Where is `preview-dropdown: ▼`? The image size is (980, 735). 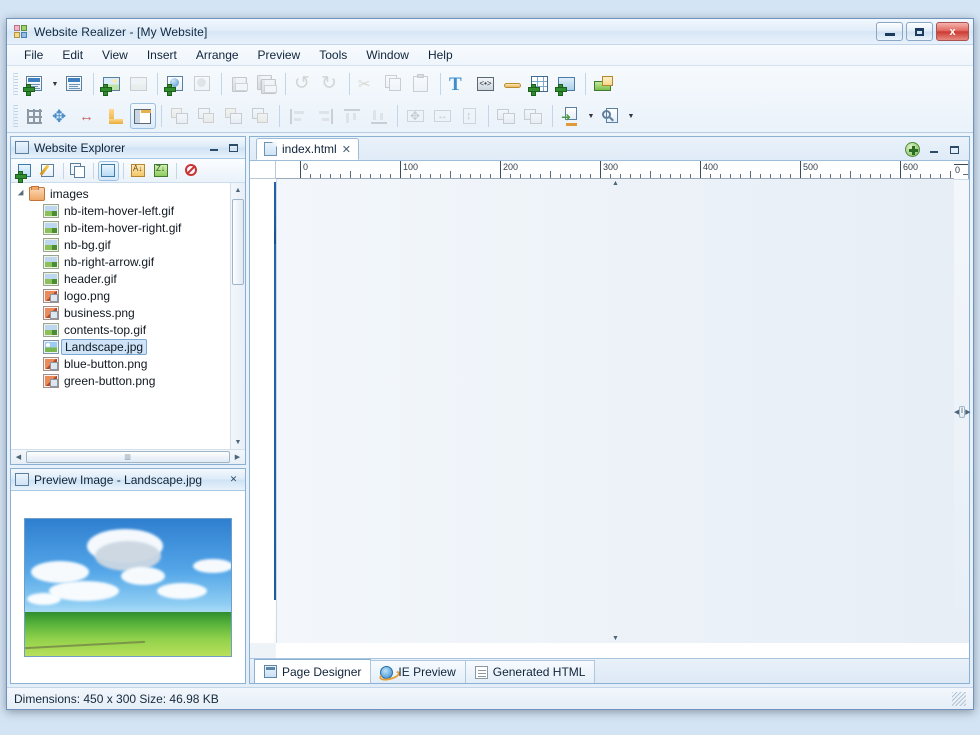 preview-dropdown: ▼ is located at coordinates (631, 116).